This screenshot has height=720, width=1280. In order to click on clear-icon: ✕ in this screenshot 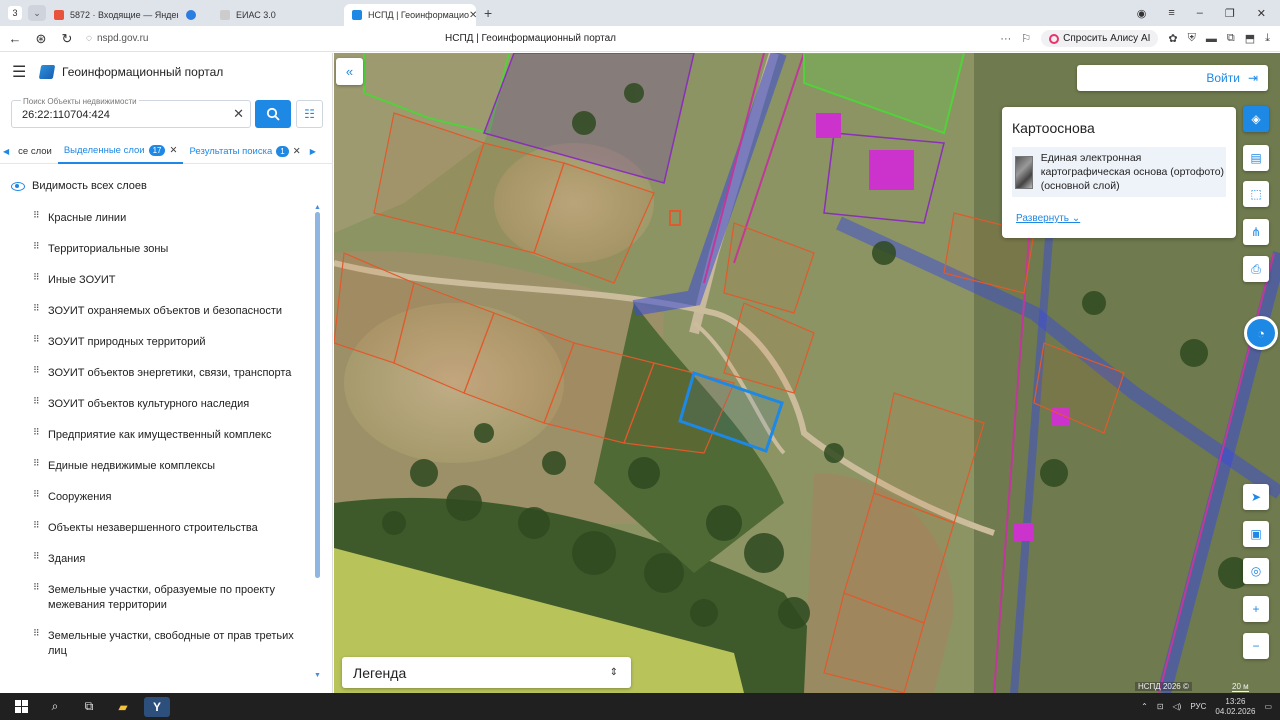, I will do `click(238, 114)`.